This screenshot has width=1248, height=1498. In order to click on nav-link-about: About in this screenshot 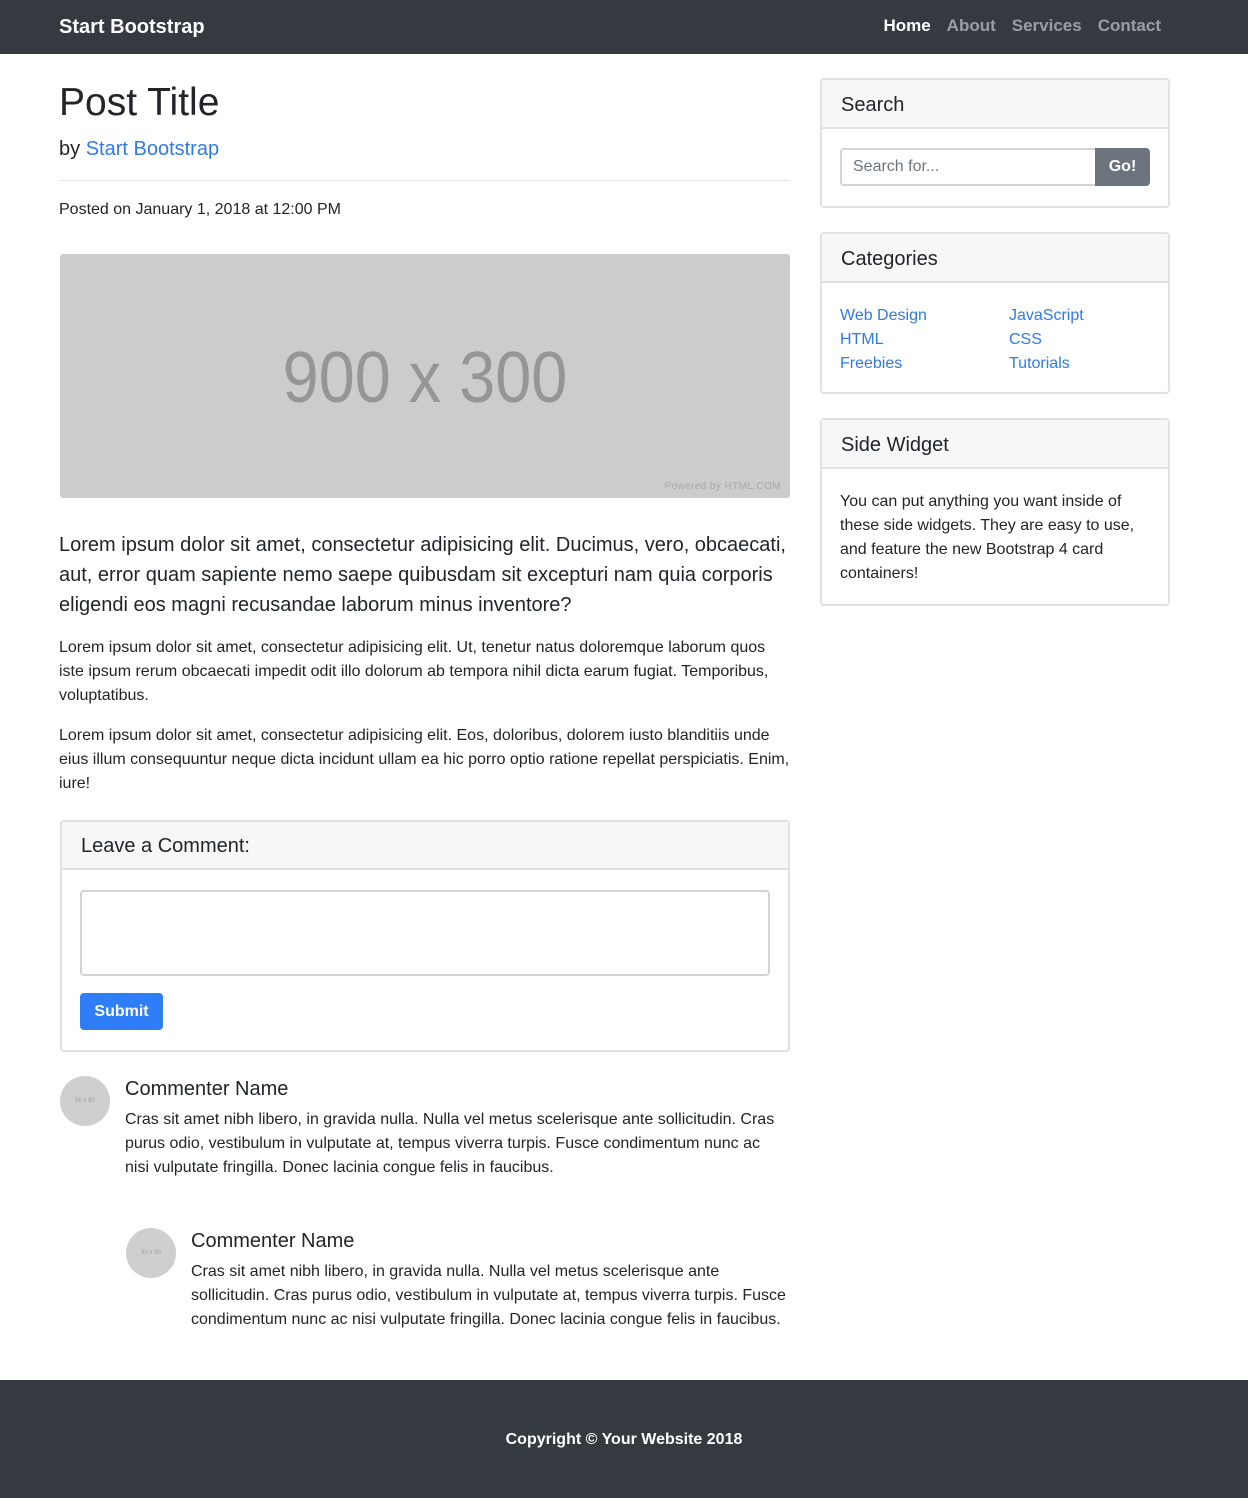, I will do `click(971, 26)`.